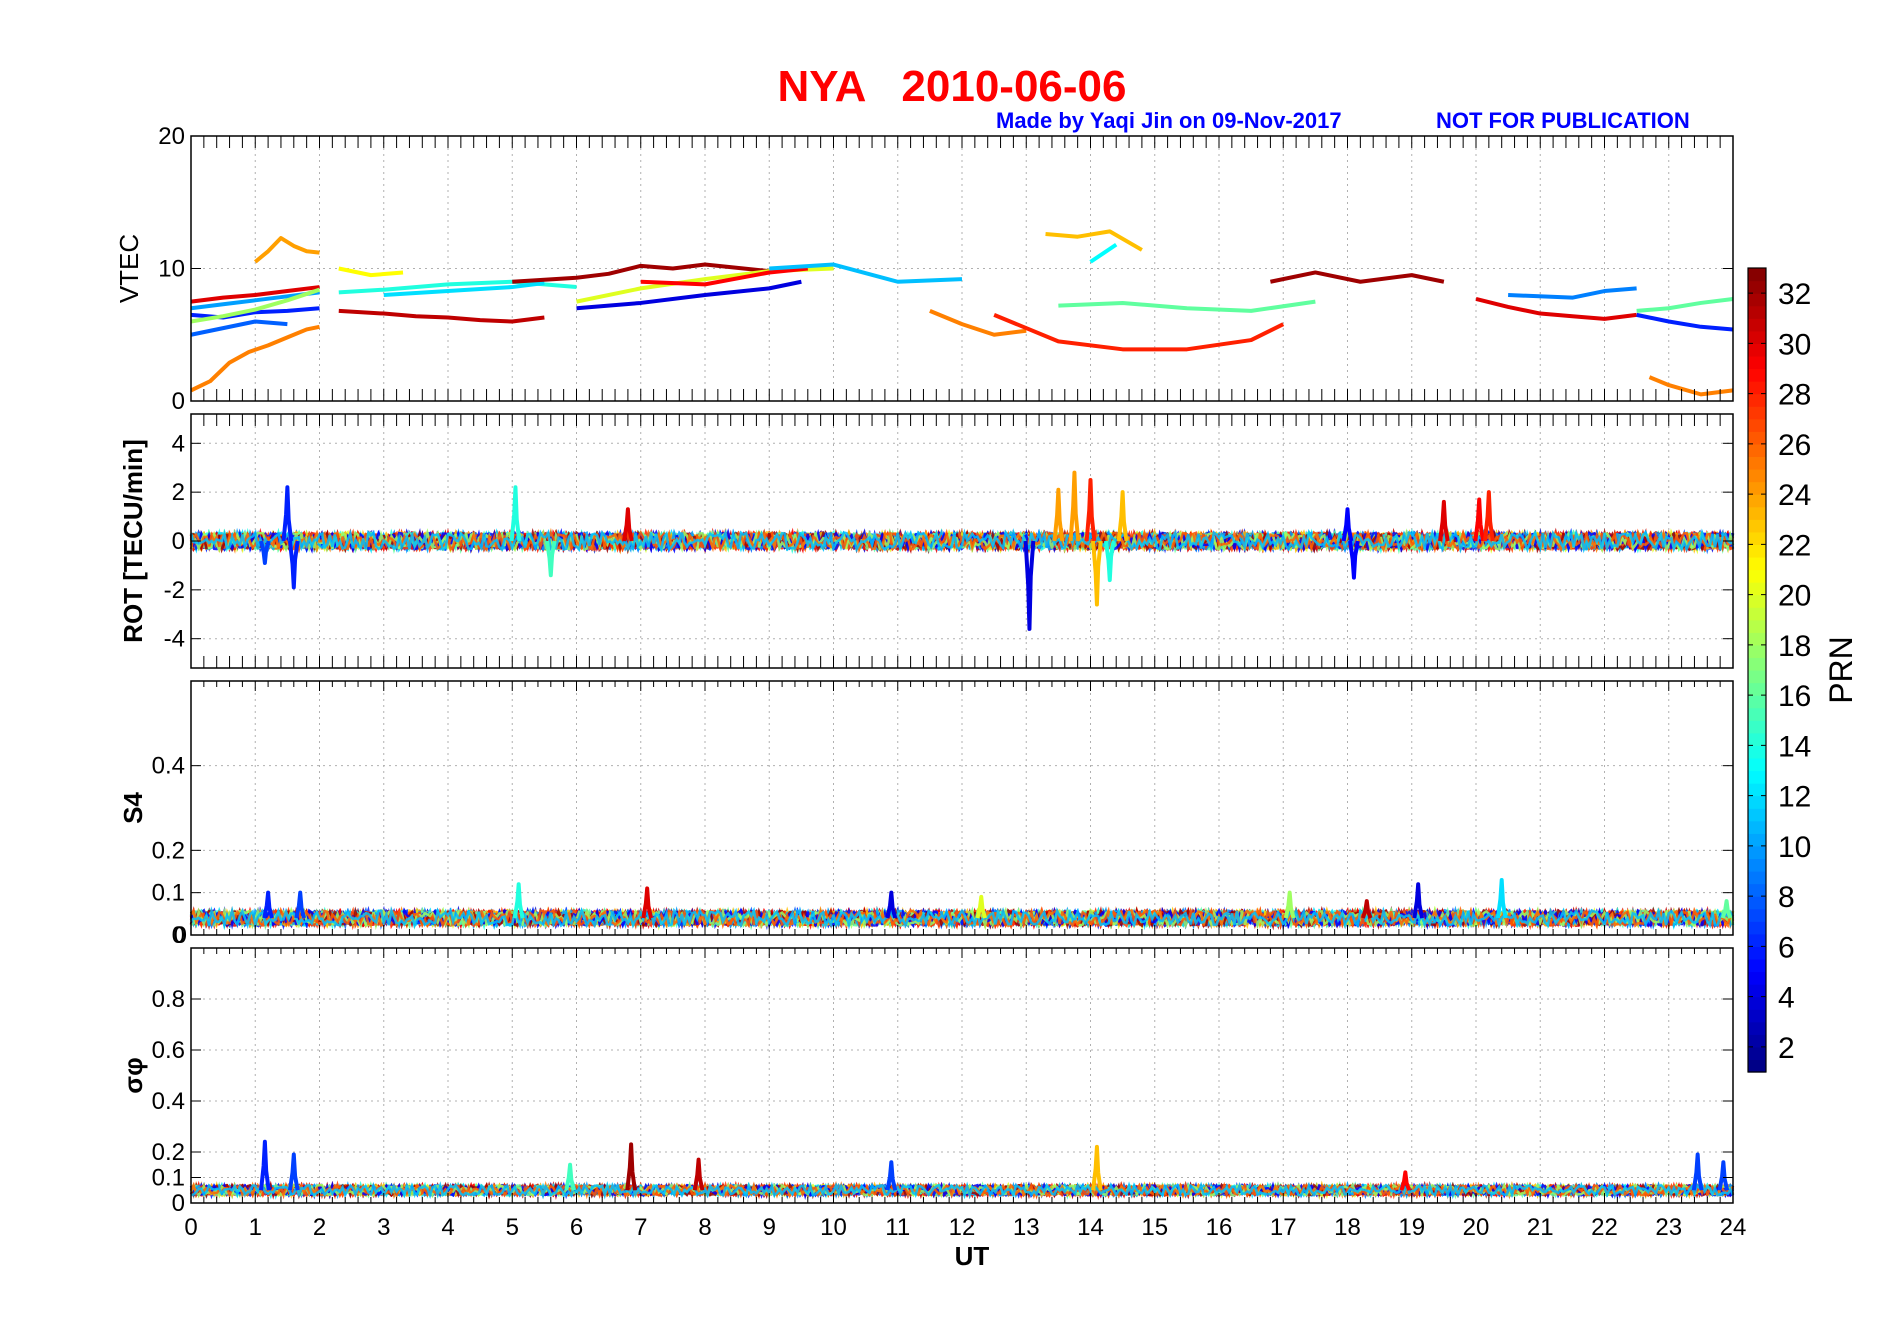 This screenshot has width=1904, height=1330. What do you see at coordinates (1786, 897) in the screenshot?
I see `colorbar-tick-label: 8` at bounding box center [1786, 897].